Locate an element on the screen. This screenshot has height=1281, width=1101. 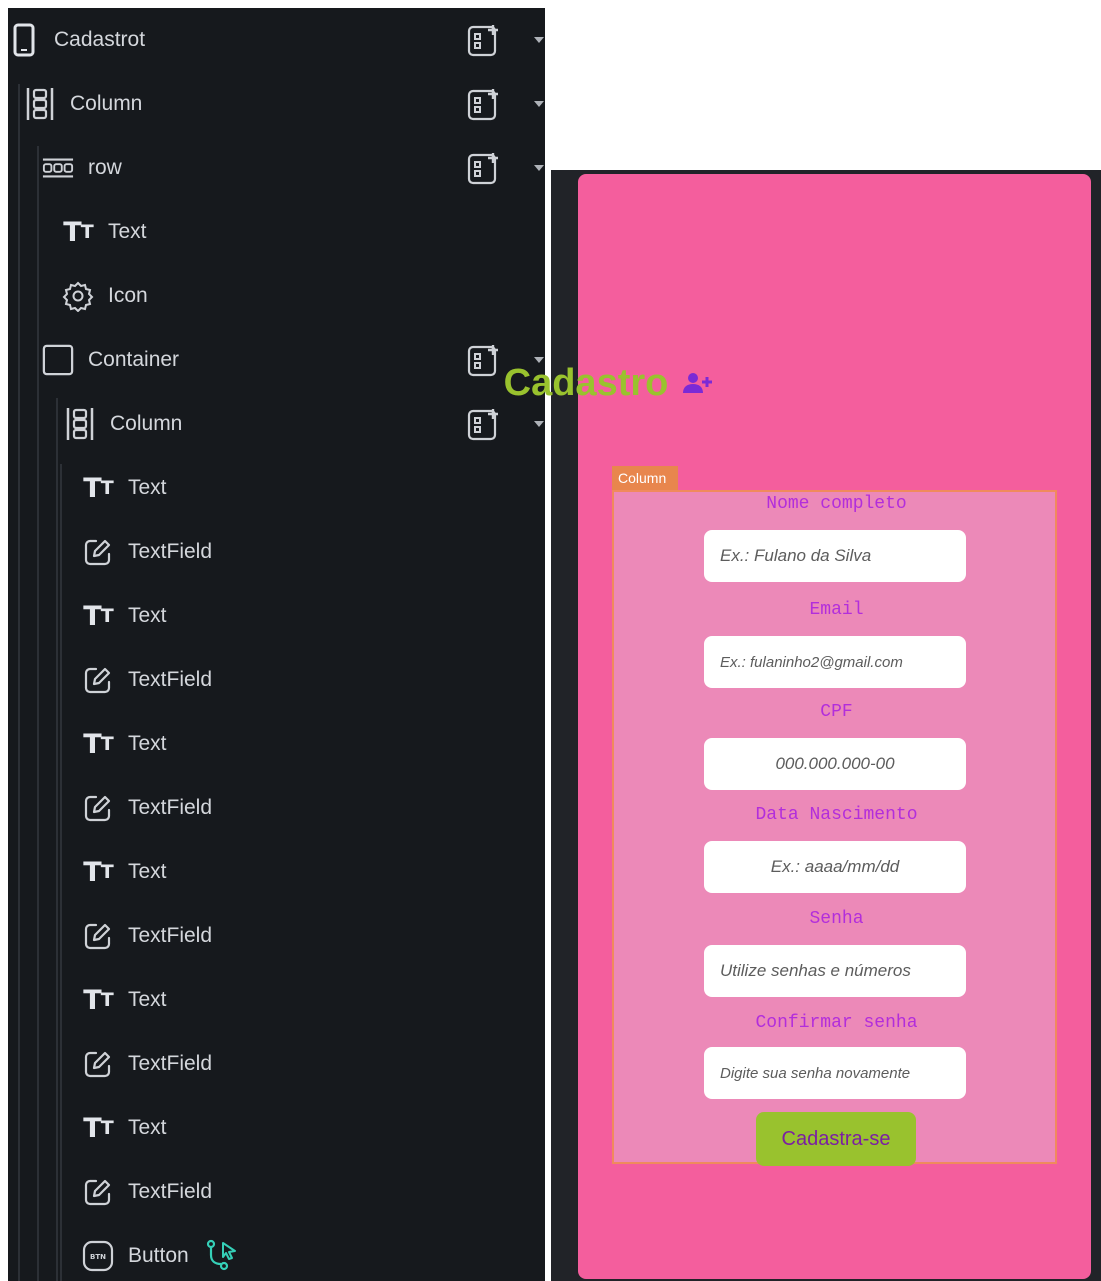
button-icon: BTN is located at coordinates (98, 1256).